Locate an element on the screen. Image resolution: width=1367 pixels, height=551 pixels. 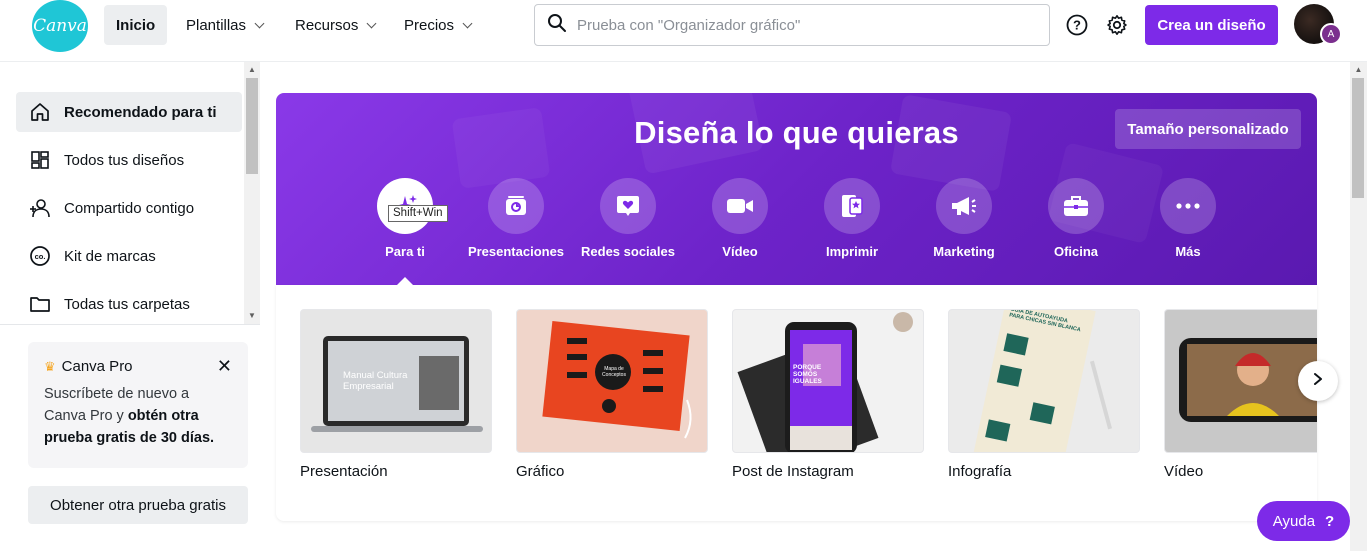
template-card-instagram: PORQUE SOMOS IGUALES Post de Instagram is located at coordinates (828, 394).